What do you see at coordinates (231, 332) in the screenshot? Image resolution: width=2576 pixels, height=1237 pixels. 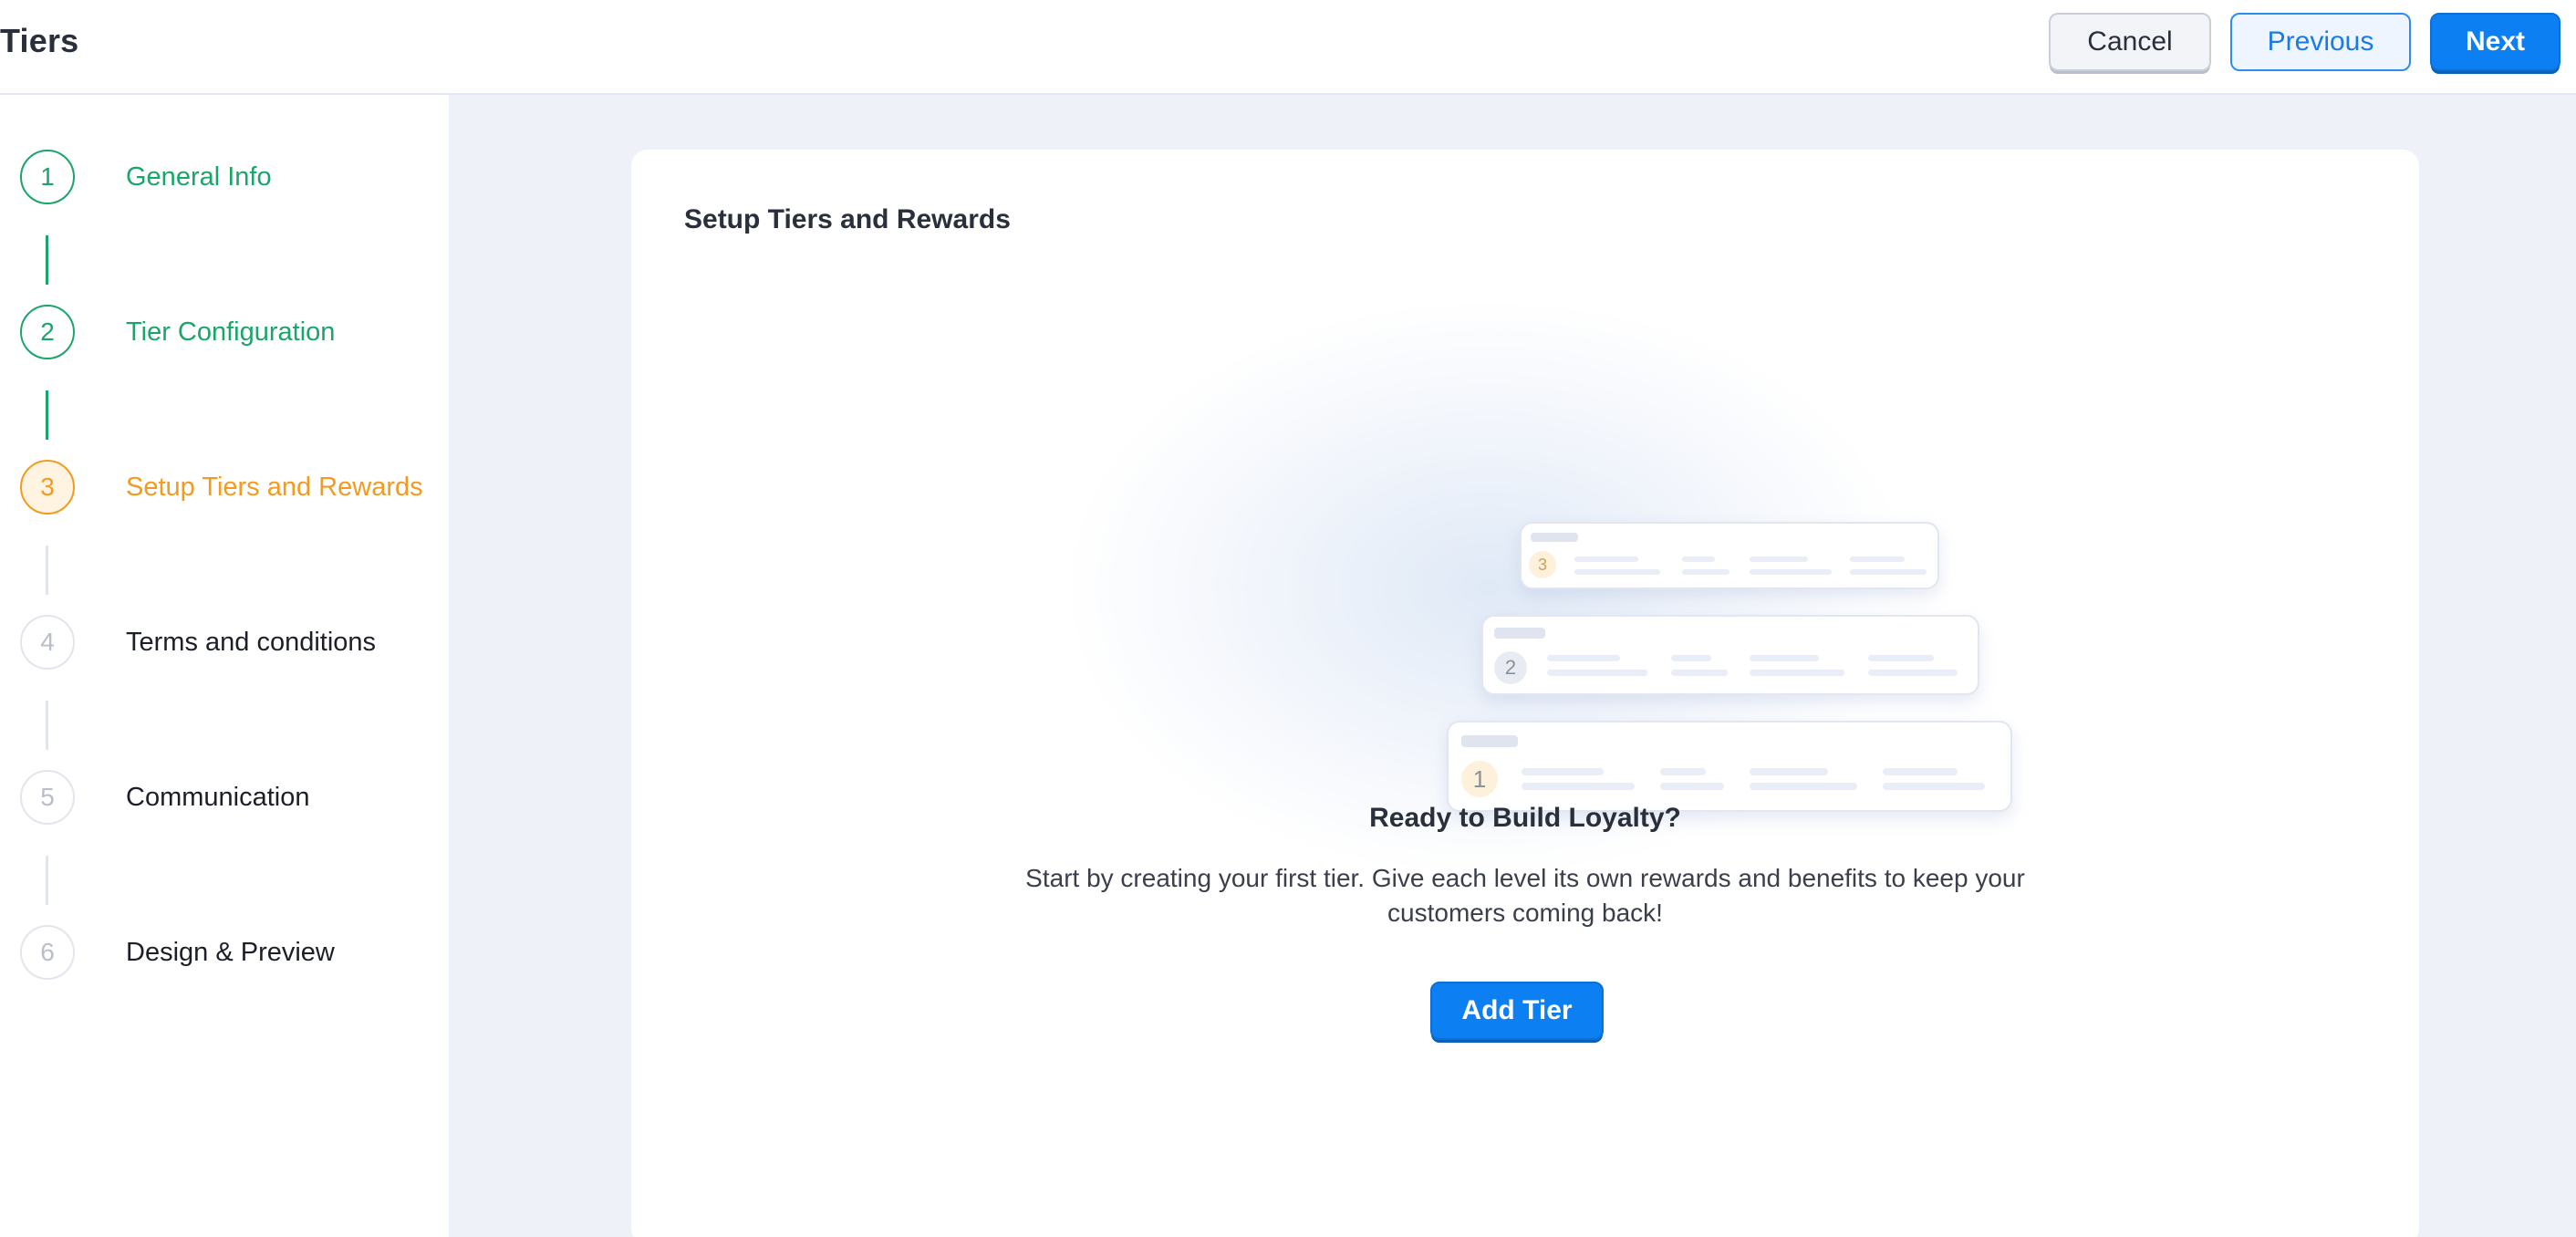 I see `step-label: Tier Configuration` at bounding box center [231, 332].